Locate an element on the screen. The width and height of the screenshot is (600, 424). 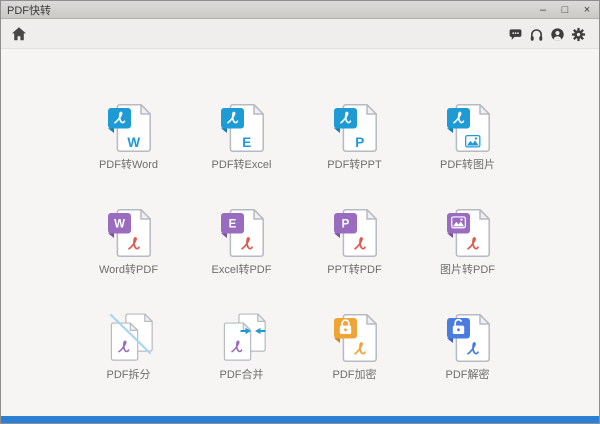
pdf-decrypt-icon is located at coordinates (468, 338).